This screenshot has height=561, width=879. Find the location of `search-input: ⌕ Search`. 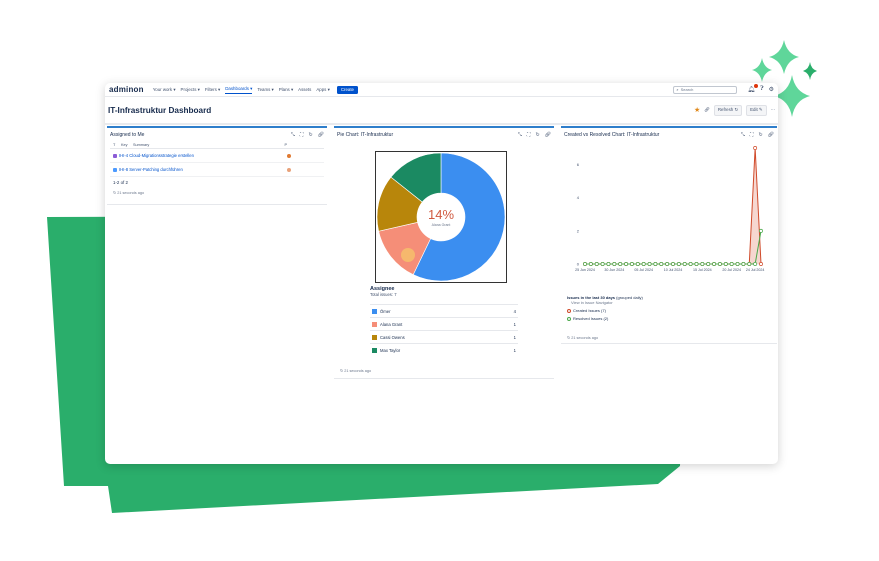

search-input: ⌕ Search is located at coordinates (705, 89).